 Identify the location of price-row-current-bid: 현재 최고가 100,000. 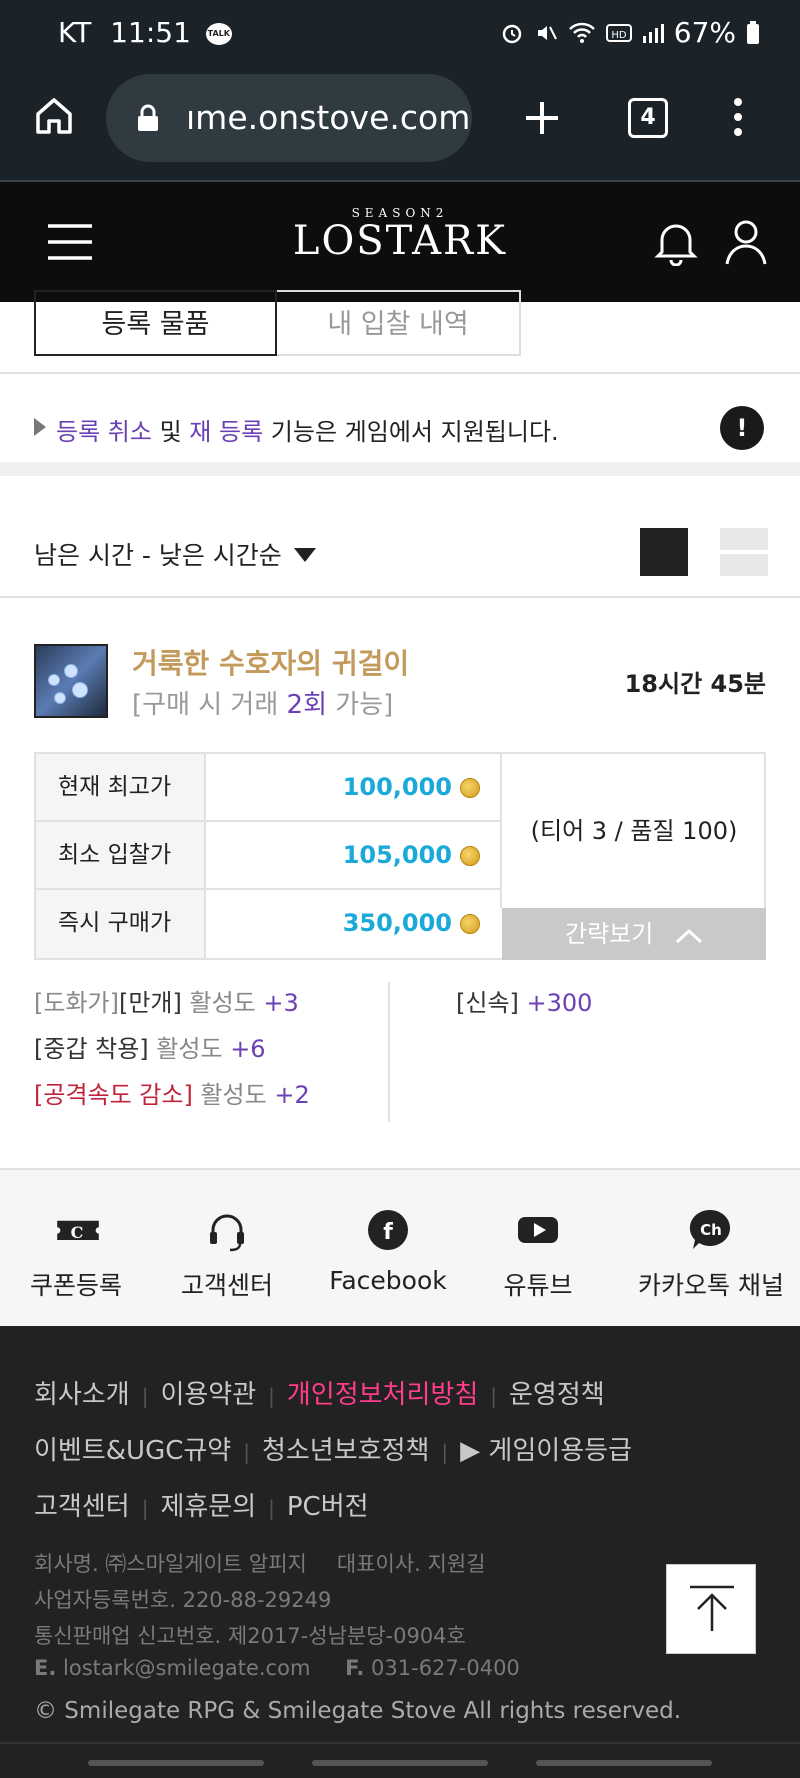
(268, 788).